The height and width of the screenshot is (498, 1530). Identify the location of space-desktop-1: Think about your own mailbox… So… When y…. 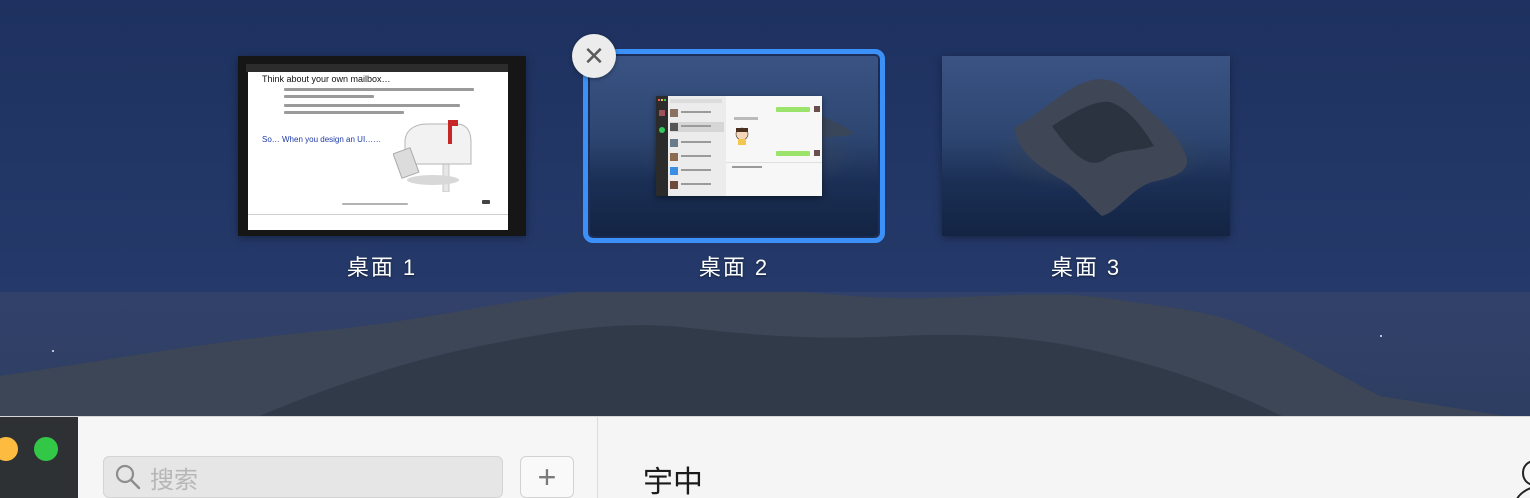
(382, 168).